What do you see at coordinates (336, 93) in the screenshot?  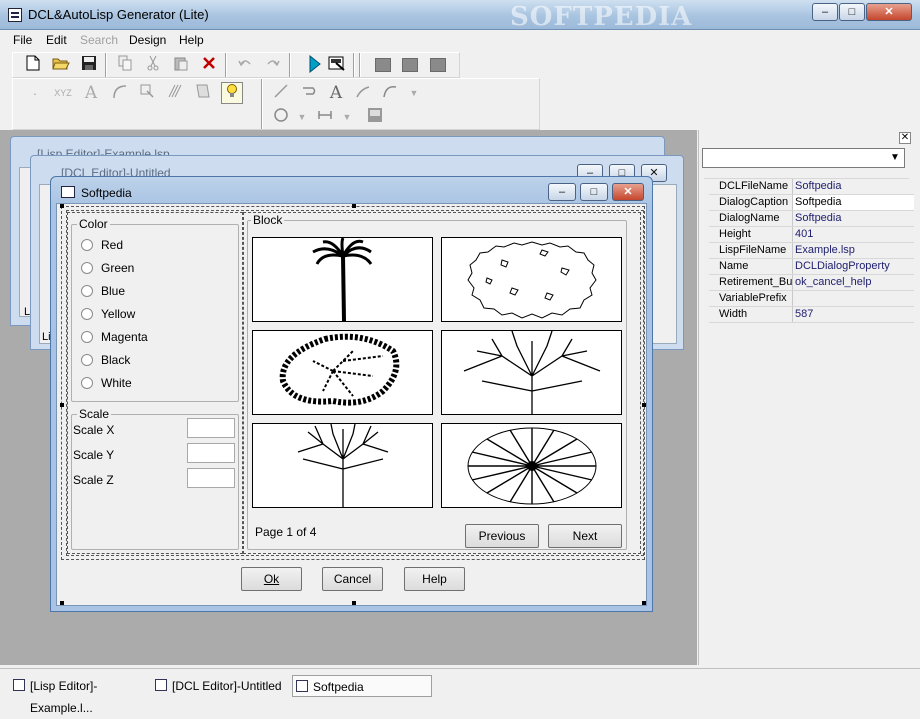 I see `text-a-icon: A` at bounding box center [336, 93].